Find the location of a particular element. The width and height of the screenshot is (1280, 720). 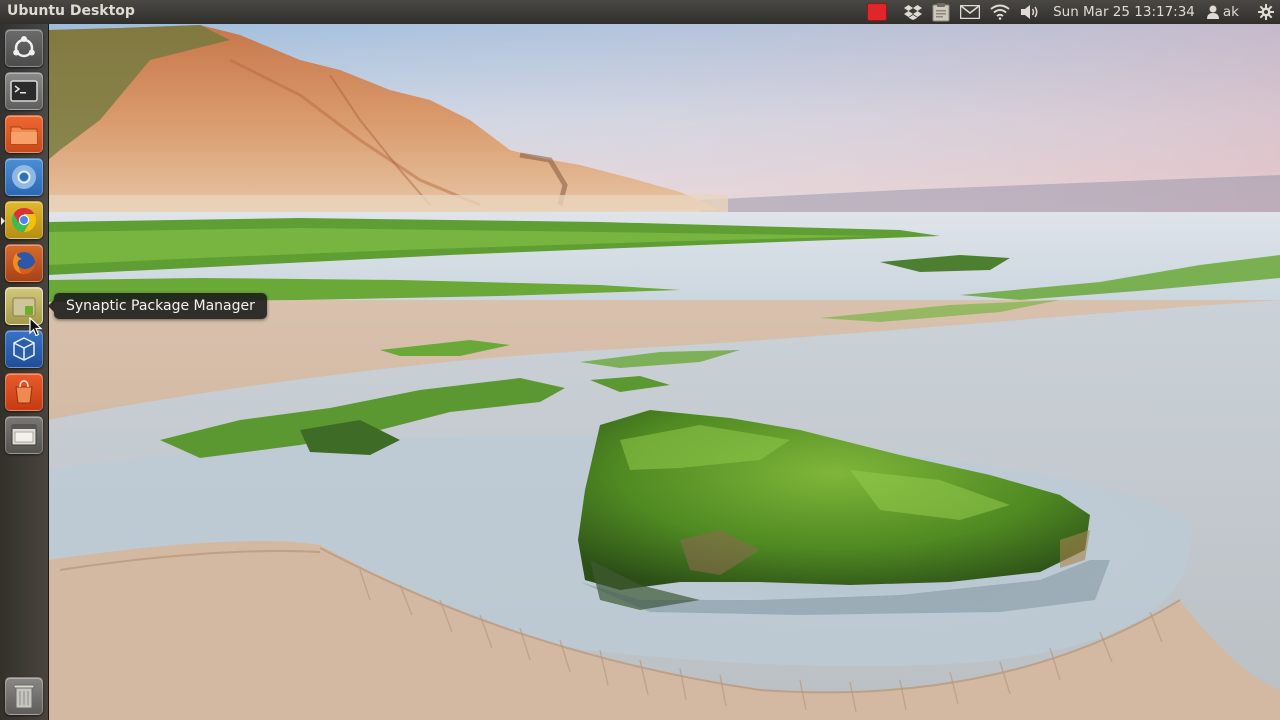

running-indicator is located at coordinates (3, 221).